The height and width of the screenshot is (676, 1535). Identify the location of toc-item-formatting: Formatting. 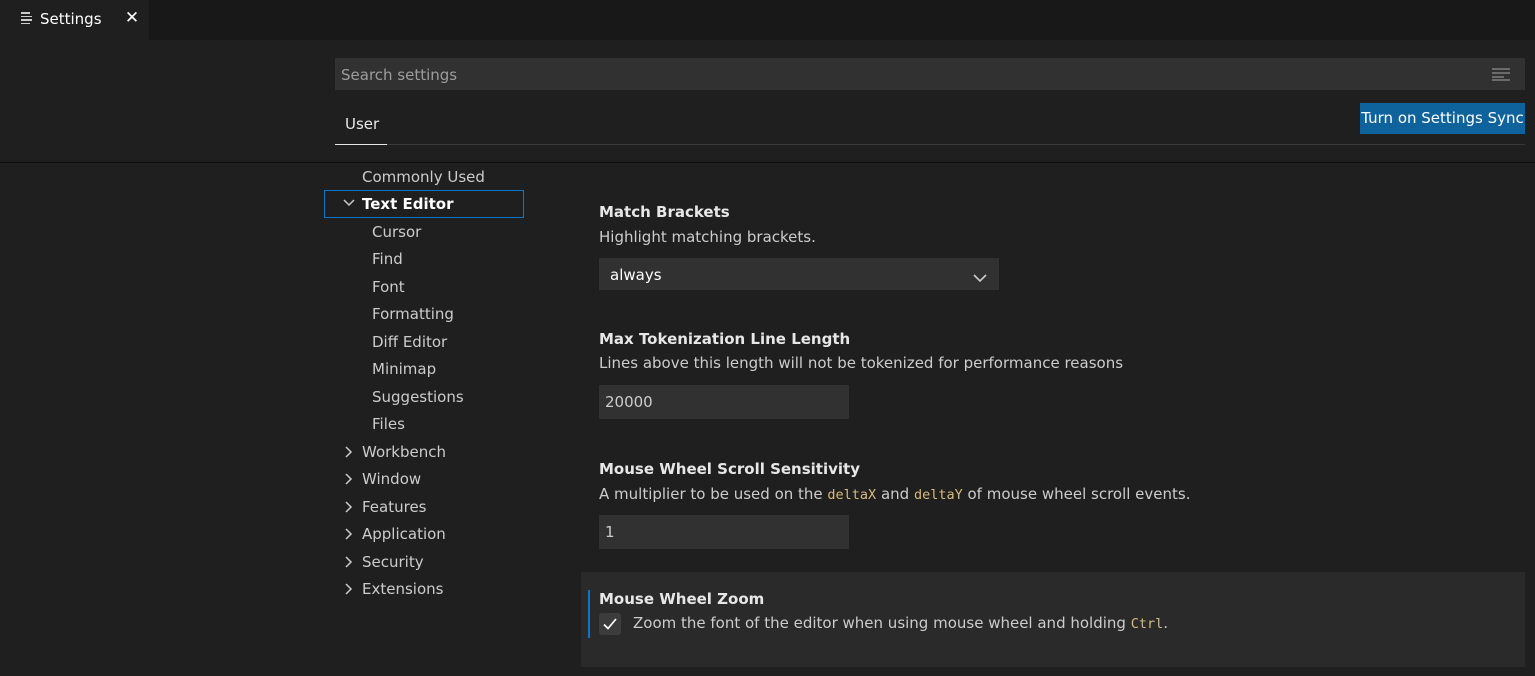
(413, 314).